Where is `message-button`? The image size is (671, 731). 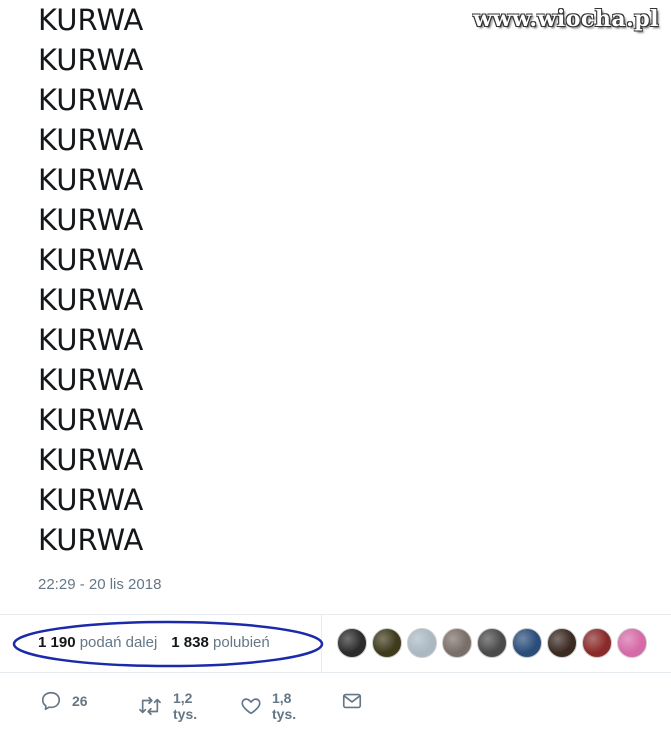
message-button is located at coordinates (352, 701).